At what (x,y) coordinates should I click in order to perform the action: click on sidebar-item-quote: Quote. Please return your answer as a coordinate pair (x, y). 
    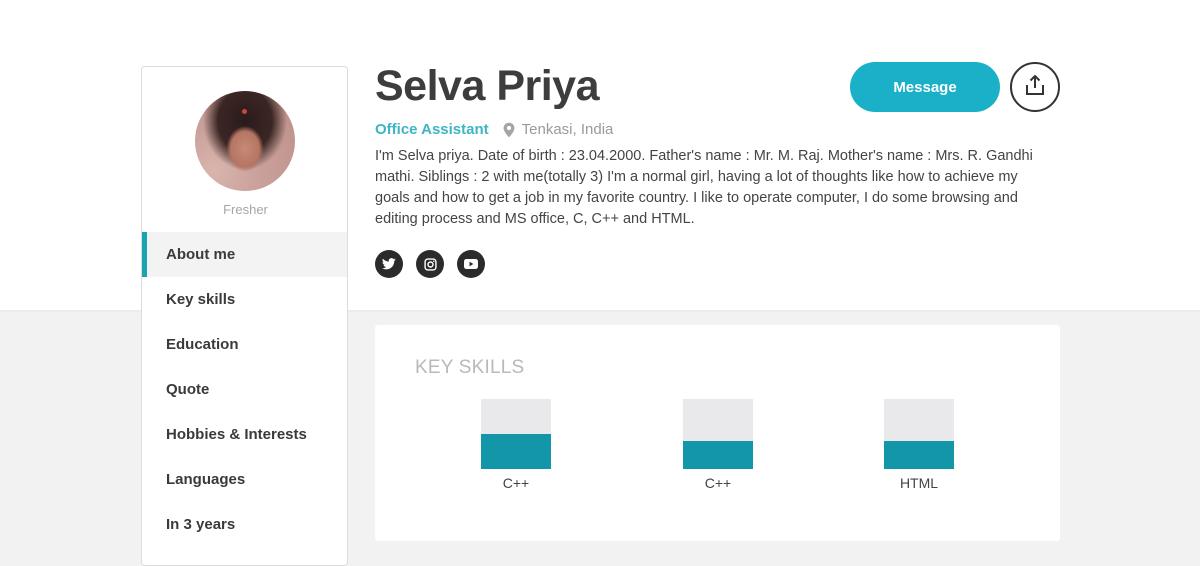
    Looking at the image, I should click on (244, 389).